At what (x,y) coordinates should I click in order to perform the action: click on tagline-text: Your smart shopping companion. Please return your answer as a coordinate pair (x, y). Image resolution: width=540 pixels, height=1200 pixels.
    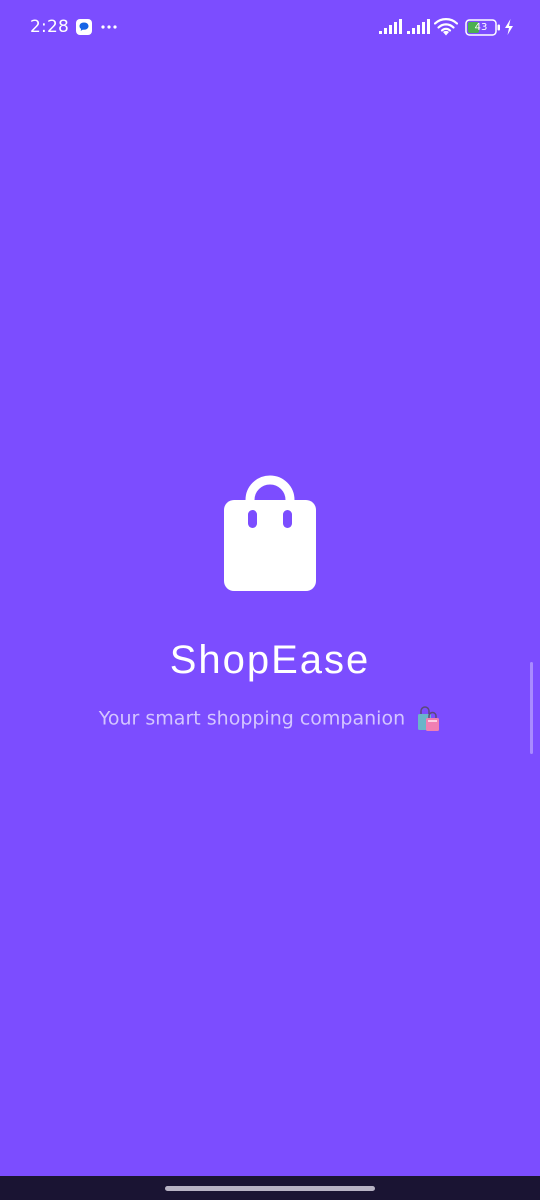
    Looking at the image, I should click on (252, 718).